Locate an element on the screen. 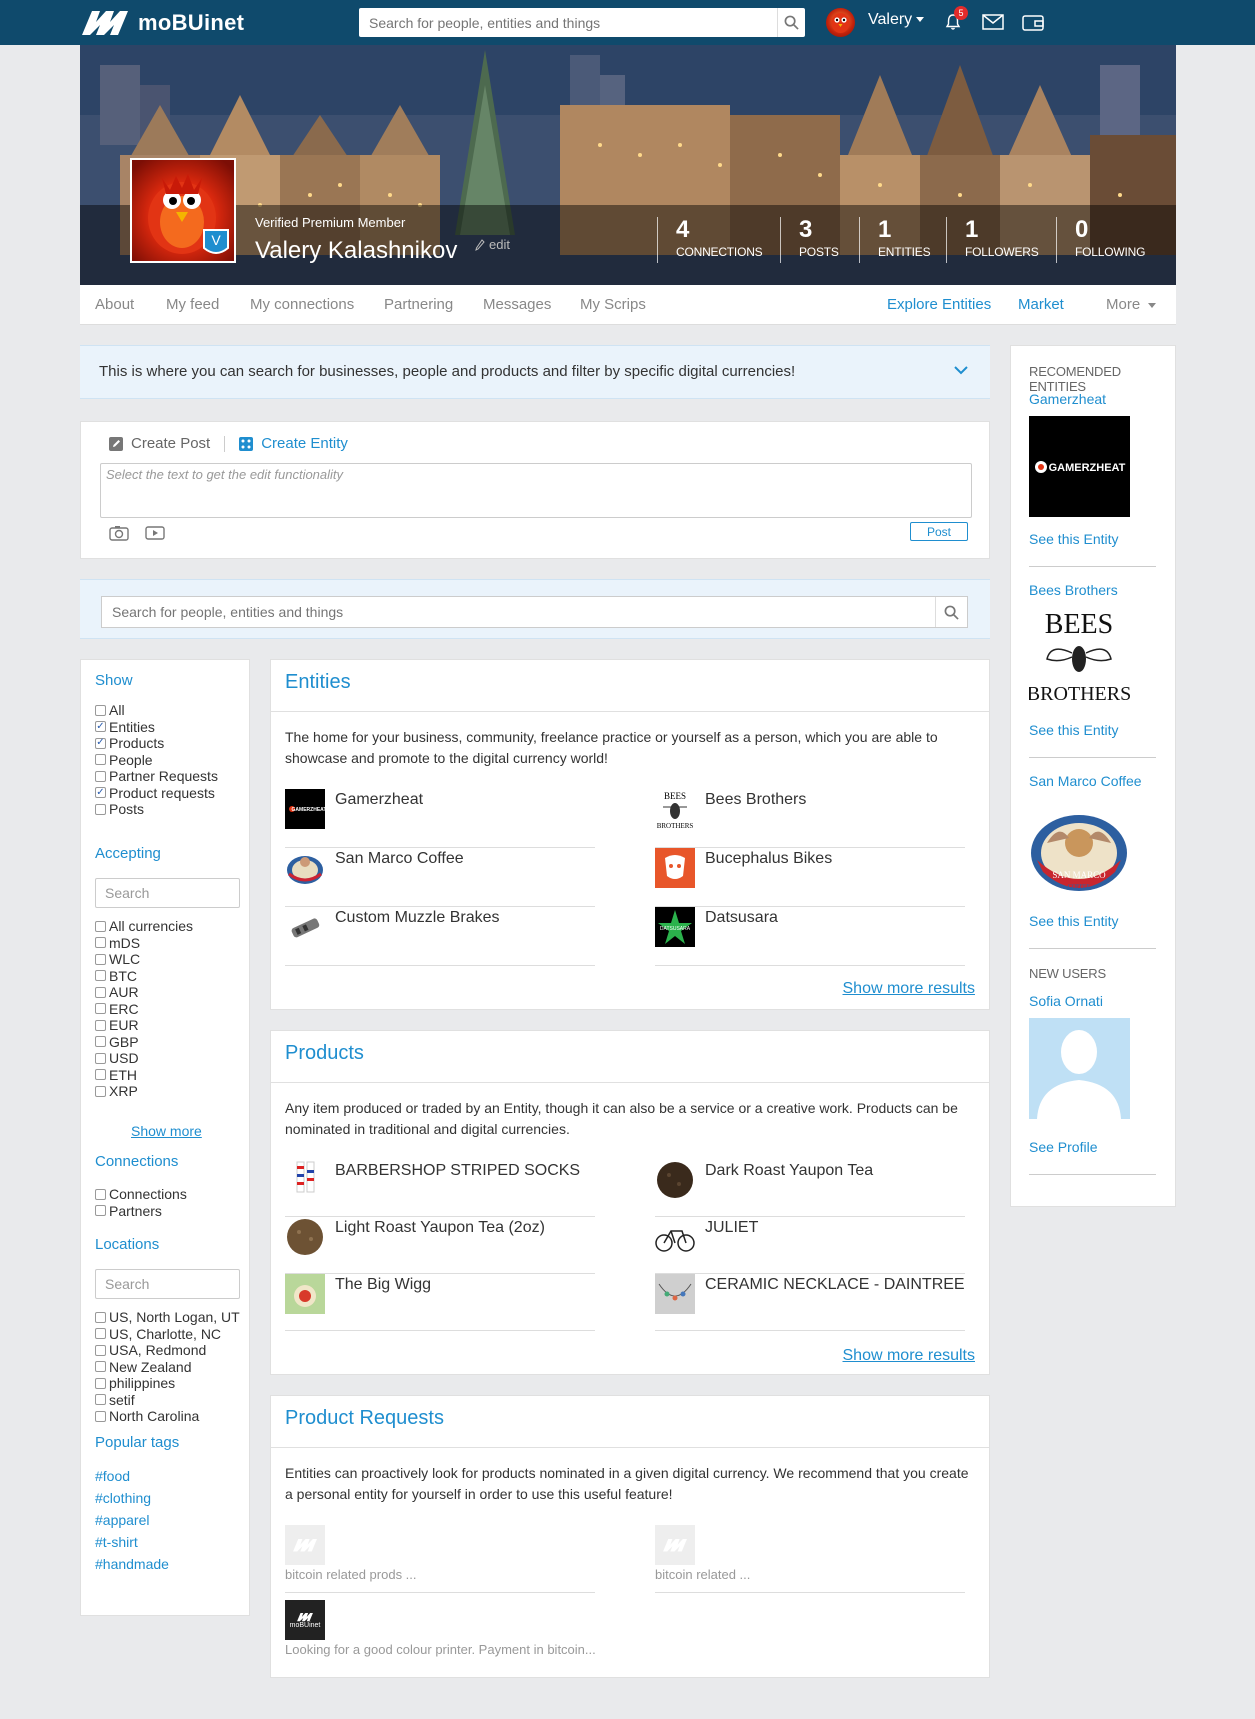 The width and height of the screenshot is (1255, 1719). products-show-more: Show more results is located at coordinates (909, 1356).